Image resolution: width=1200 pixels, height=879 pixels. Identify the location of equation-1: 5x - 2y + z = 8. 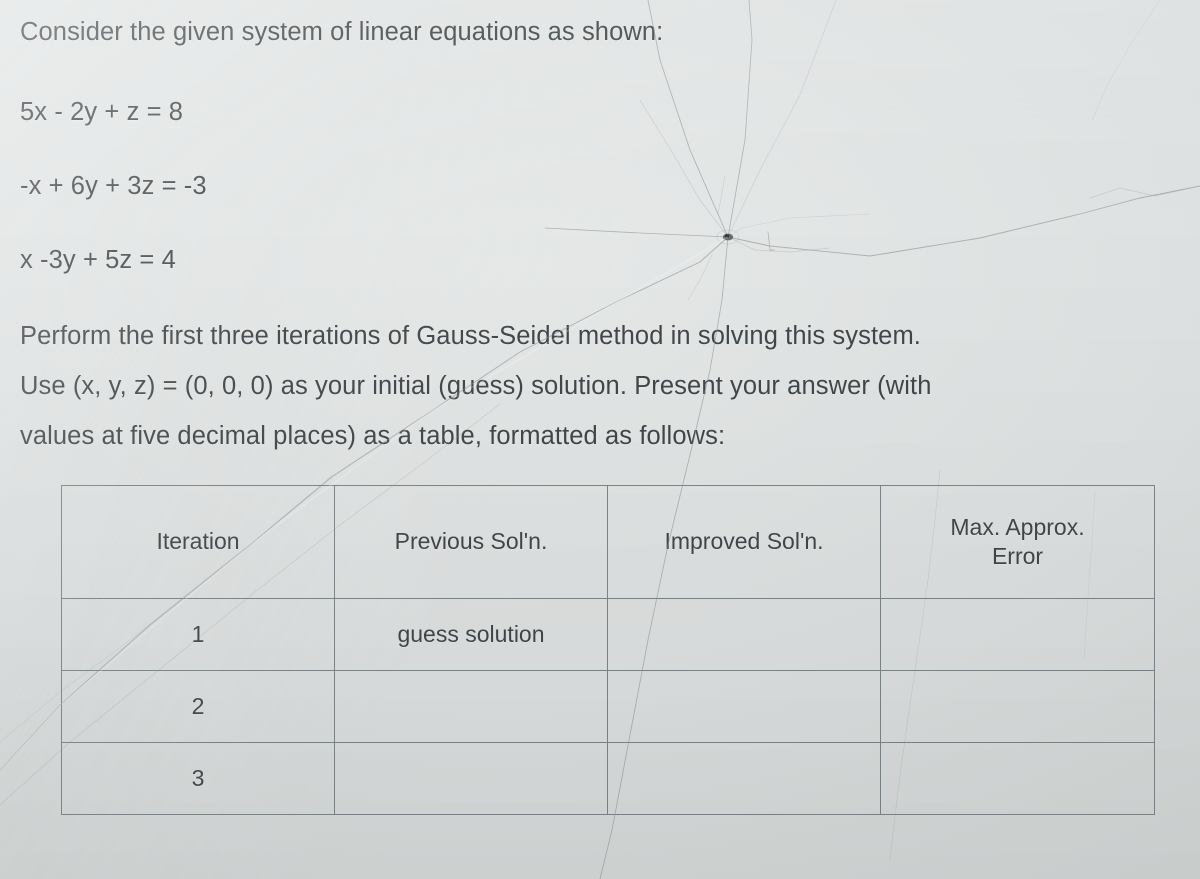
(102, 112).